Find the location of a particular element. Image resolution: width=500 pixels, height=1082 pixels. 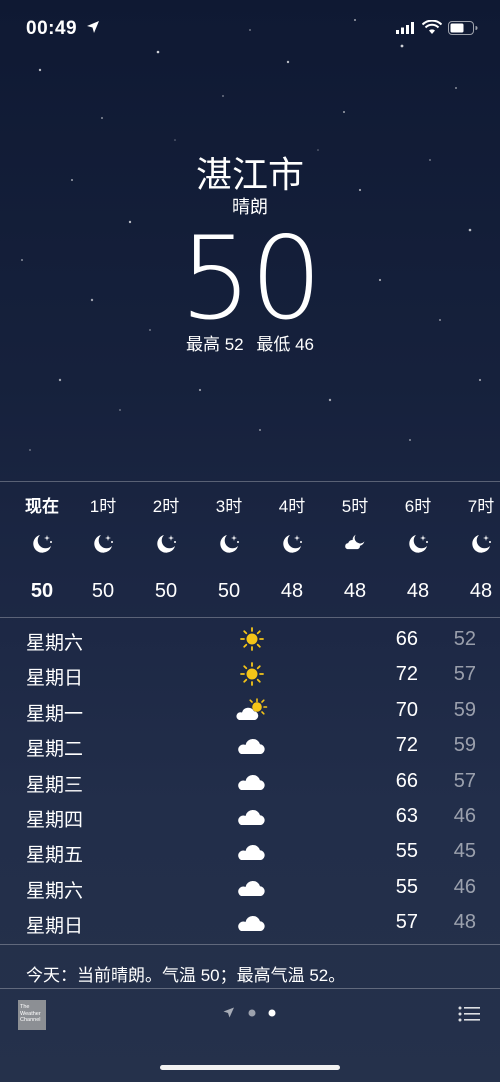

city-name: 湛江市 is located at coordinates (249, 174).